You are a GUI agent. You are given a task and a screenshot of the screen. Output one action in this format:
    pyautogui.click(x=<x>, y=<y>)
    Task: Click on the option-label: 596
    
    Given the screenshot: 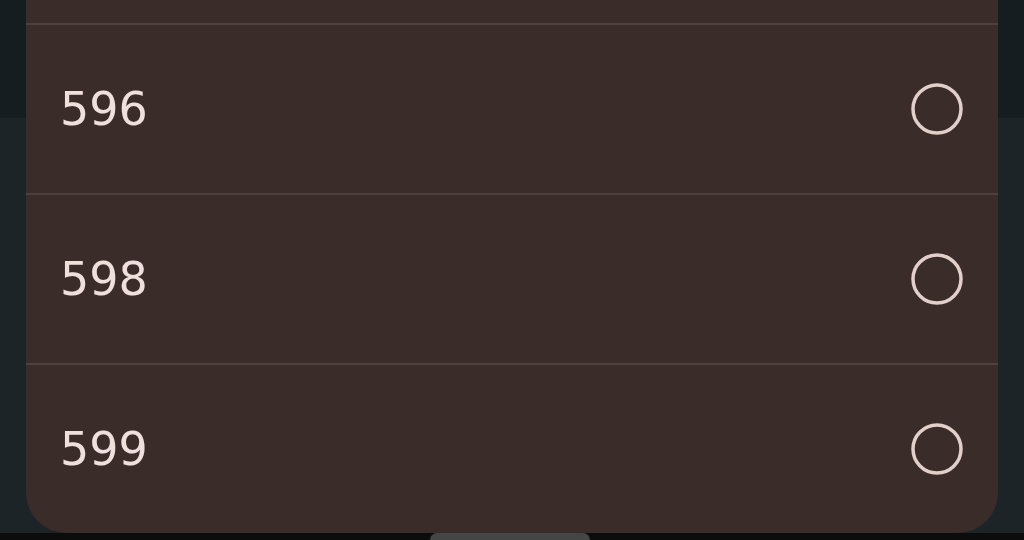 What is the action you would take?
    pyautogui.click(x=104, y=109)
    